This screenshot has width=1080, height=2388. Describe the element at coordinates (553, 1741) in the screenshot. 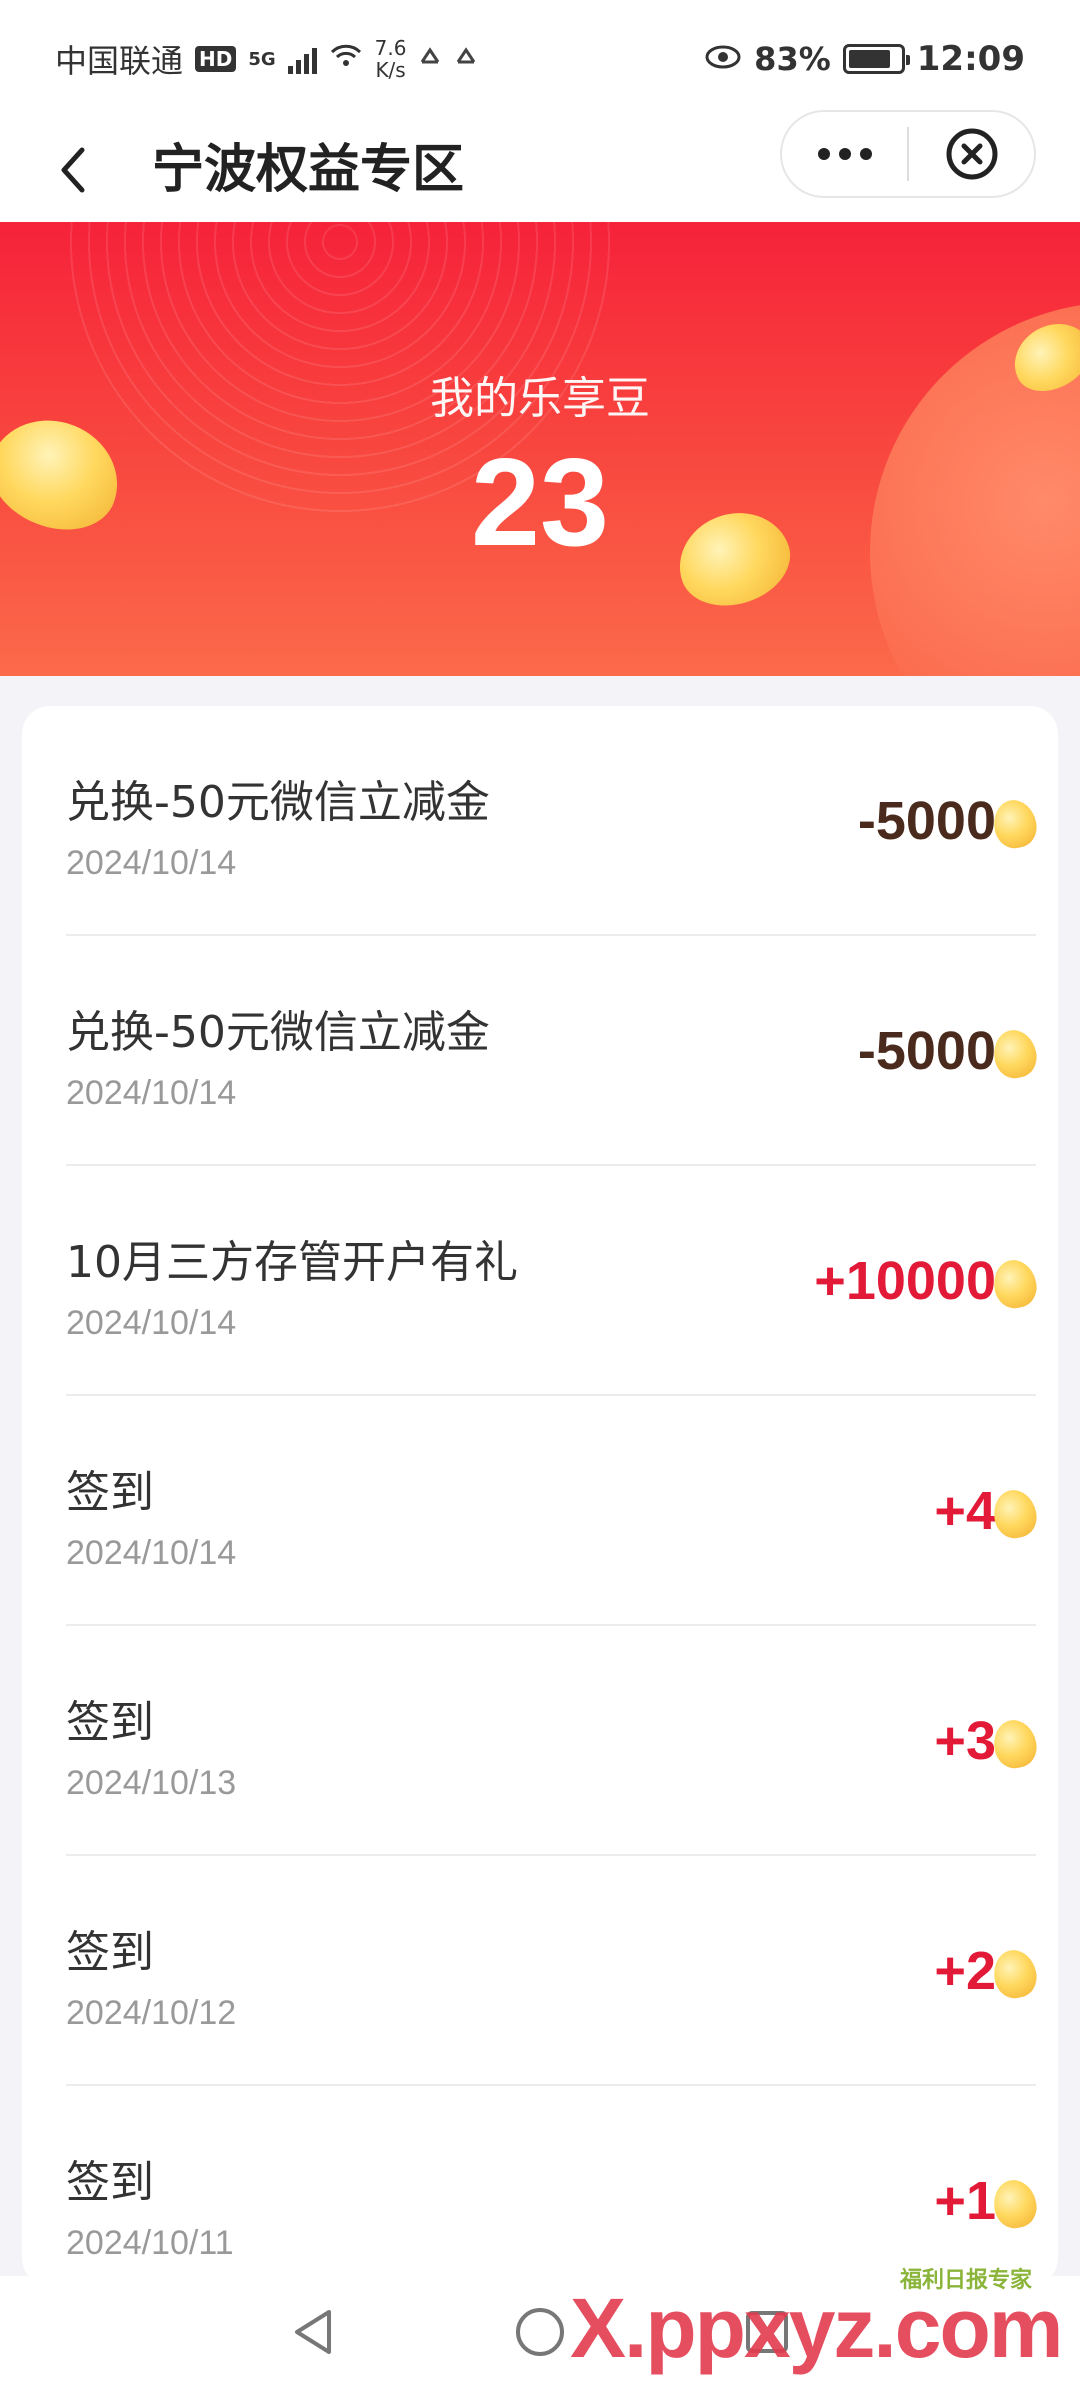

I see `list-item: 签到 2024/10/13 +3` at that location.